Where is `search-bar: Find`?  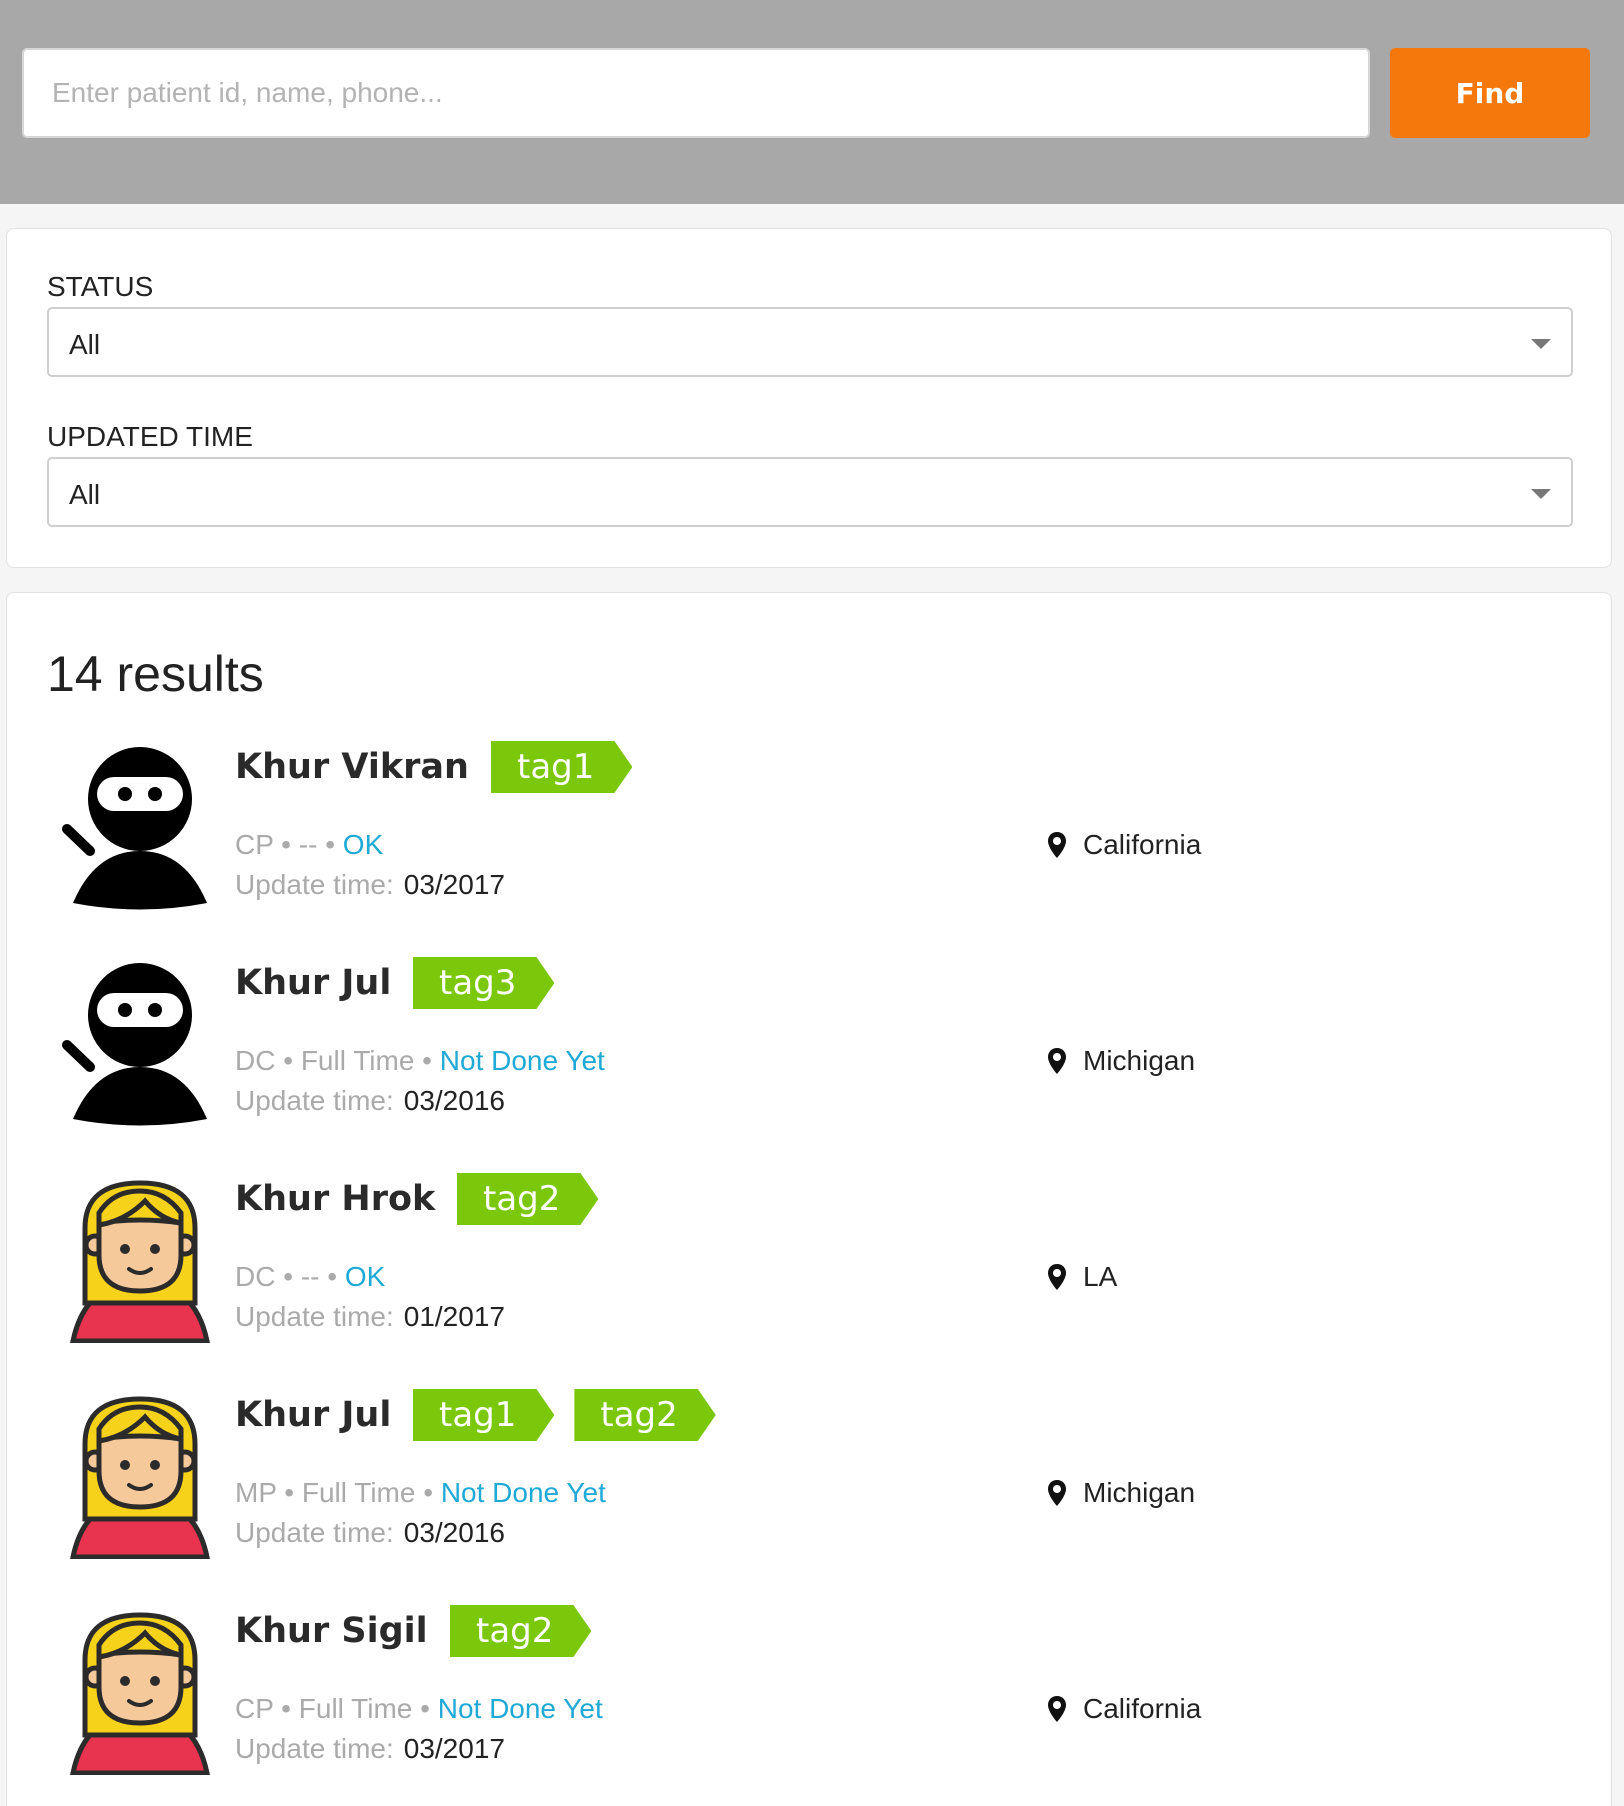
search-bar: Find is located at coordinates (812, 102).